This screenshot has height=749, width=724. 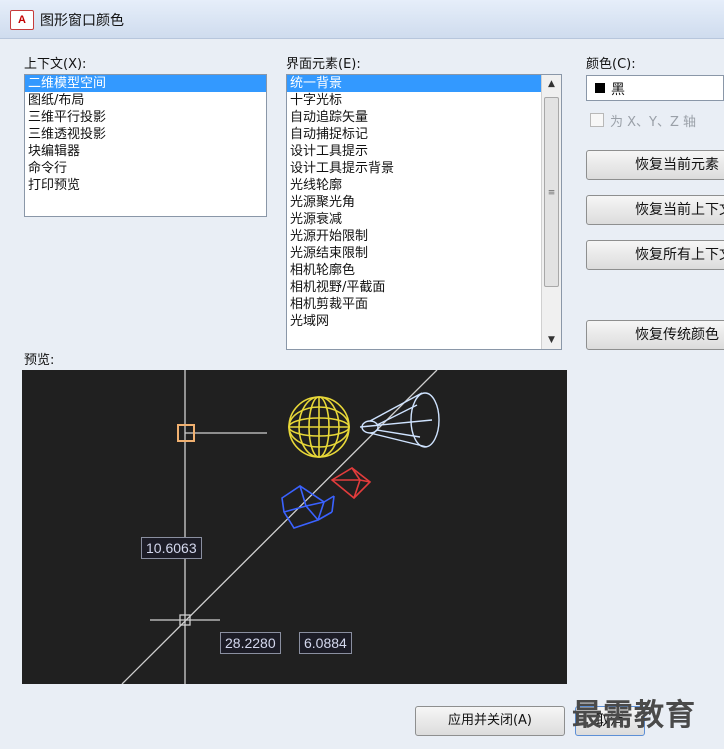 What do you see at coordinates (145, 100) in the screenshot?
I see `context-list-item: 图纸/布局` at bounding box center [145, 100].